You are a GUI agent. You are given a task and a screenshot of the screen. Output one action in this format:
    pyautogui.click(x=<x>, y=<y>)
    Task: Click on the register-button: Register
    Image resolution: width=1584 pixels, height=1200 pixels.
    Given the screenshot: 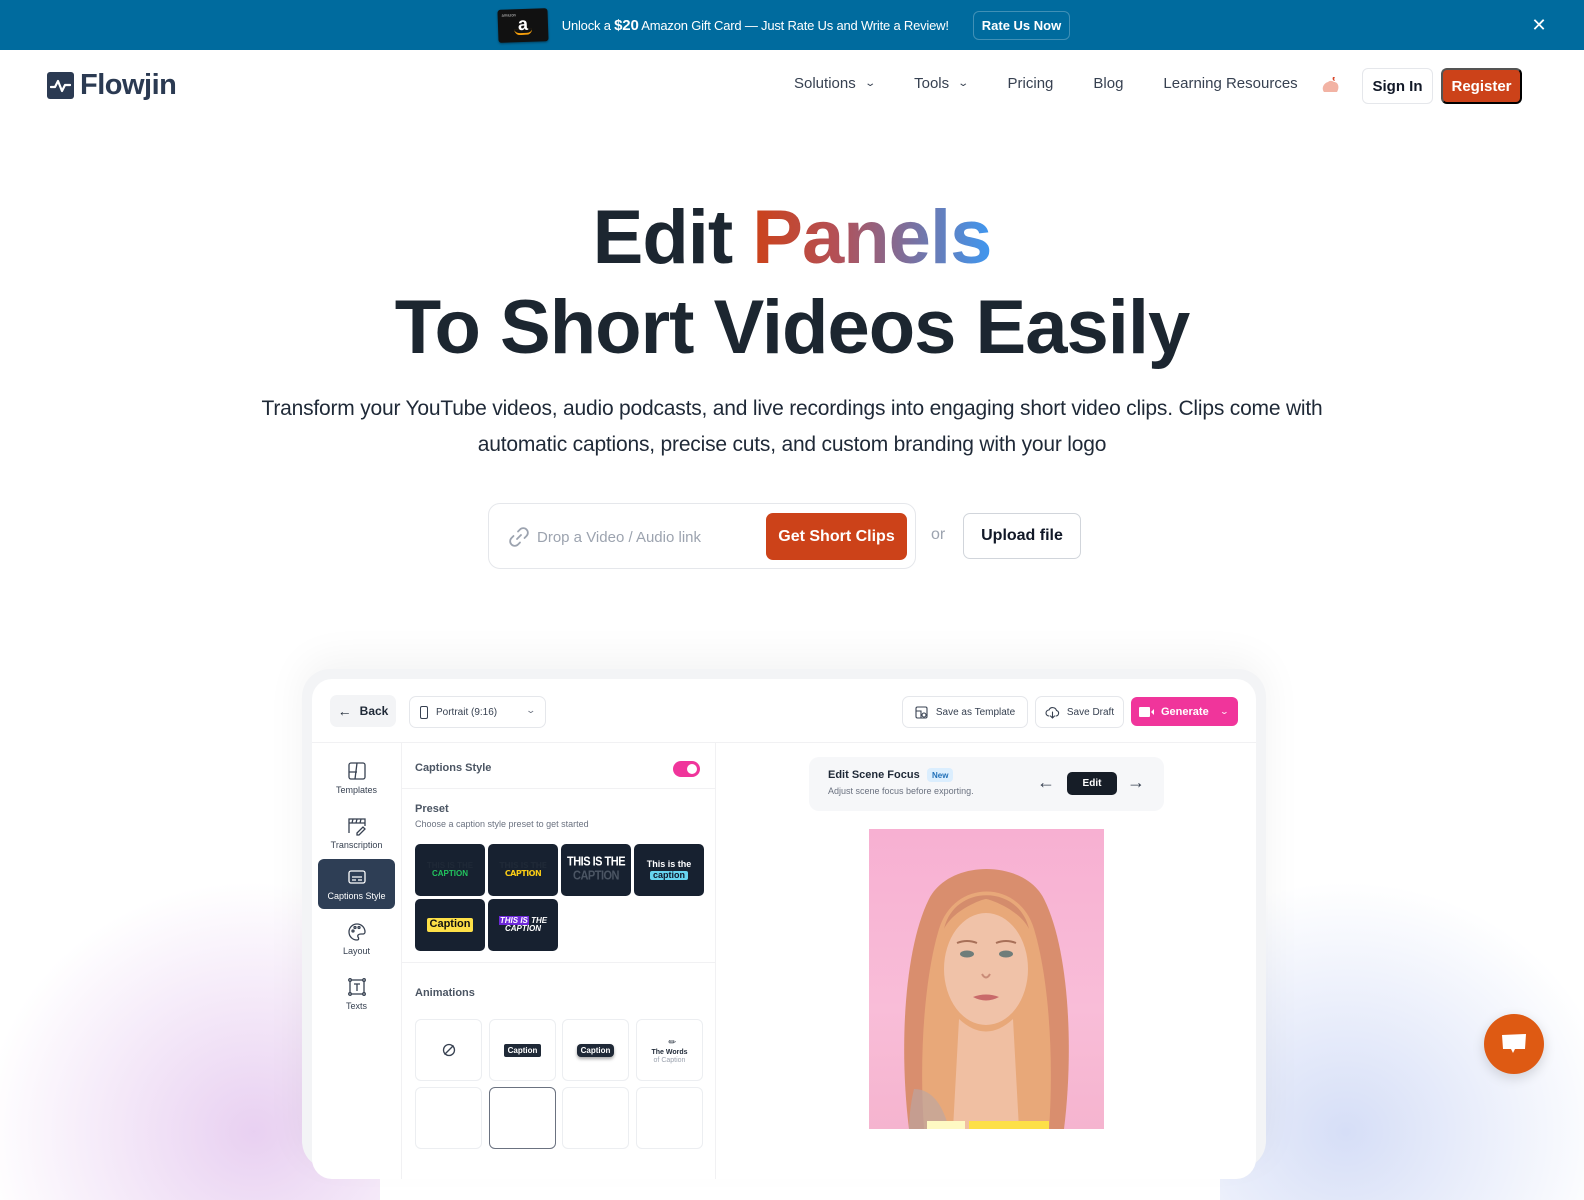 What is the action you would take?
    pyautogui.click(x=1481, y=86)
    